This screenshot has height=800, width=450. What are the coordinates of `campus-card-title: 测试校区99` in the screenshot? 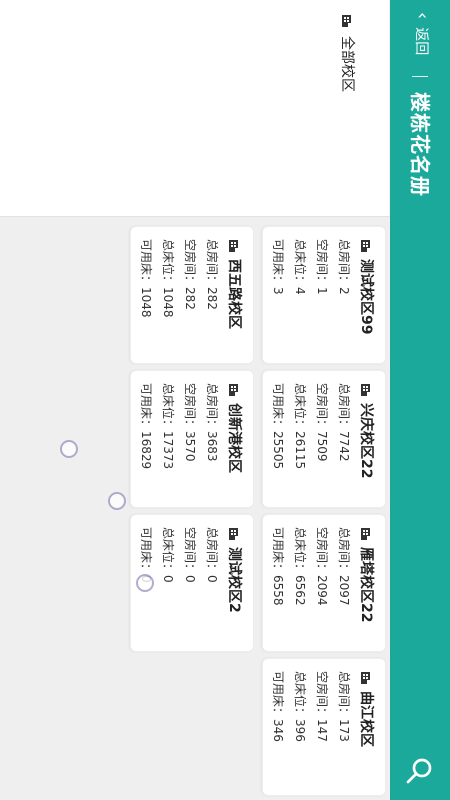 It's located at (367, 286).